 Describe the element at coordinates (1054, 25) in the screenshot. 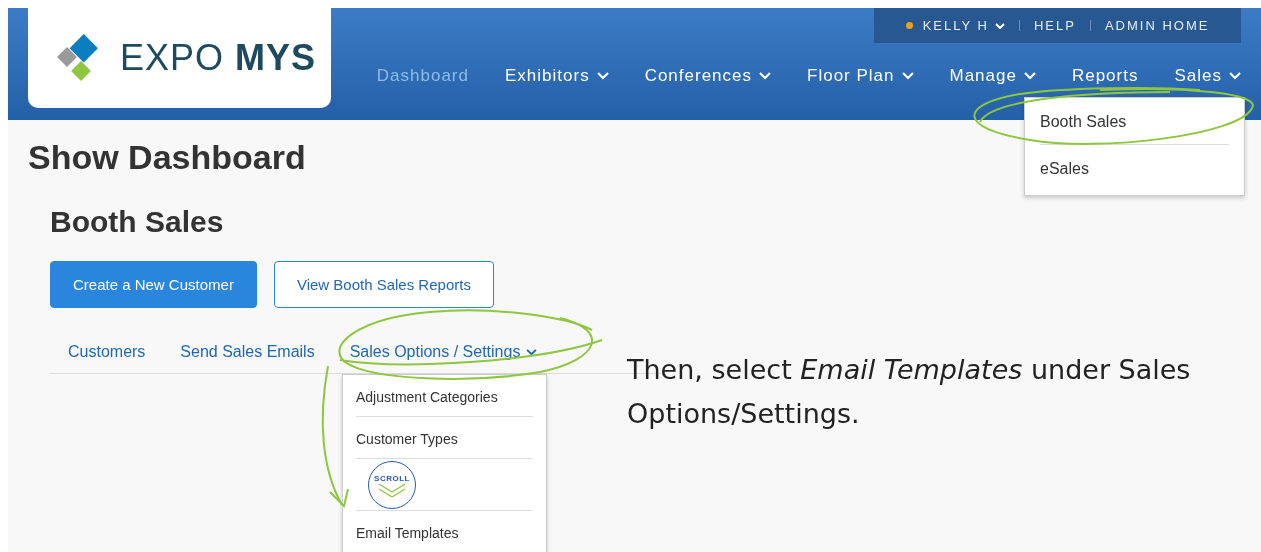

I see `top-link: HELP` at that location.